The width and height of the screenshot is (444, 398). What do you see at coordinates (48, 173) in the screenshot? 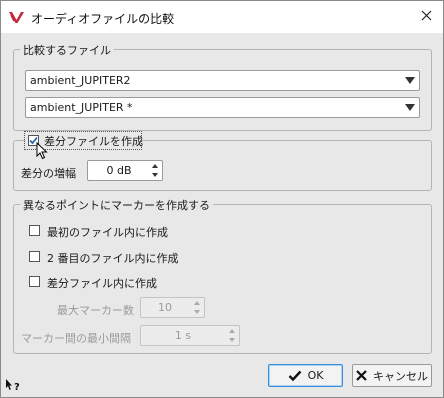
I see `gain-label: 差分の増幅` at bounding box center [48, 173].